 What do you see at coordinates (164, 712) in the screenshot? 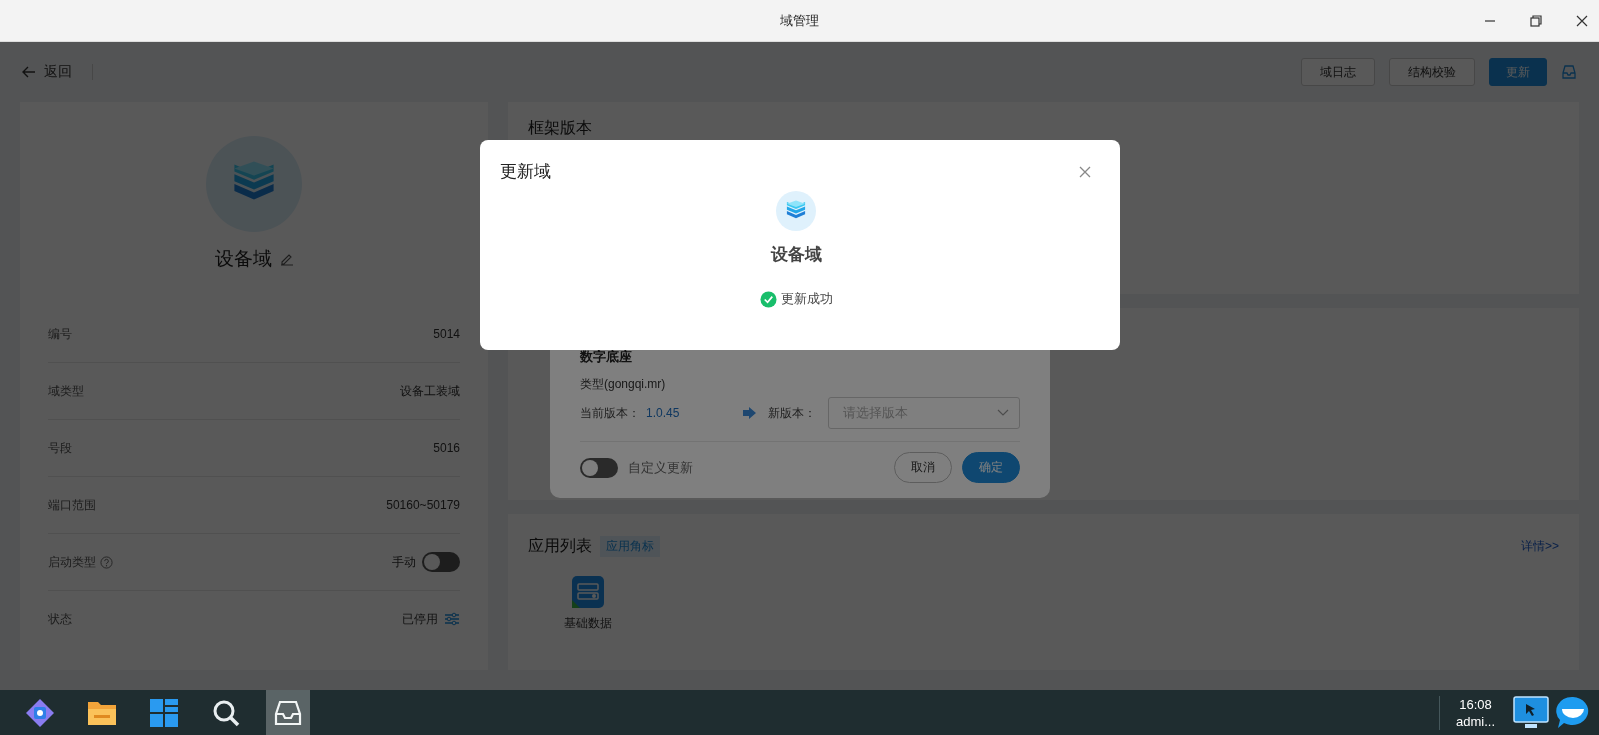
I see `tiles-icon` at bounding box center [164, 712].